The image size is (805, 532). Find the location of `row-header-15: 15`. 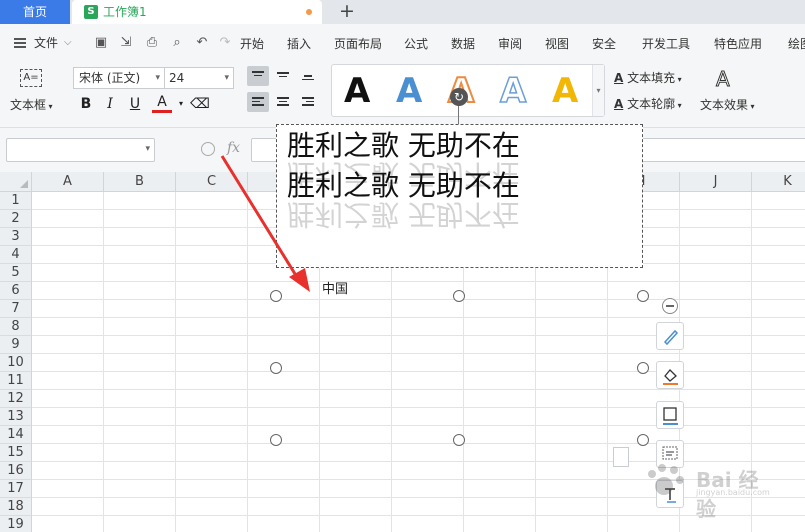

row-header-15: 15 is located at coordinates (16, 453).